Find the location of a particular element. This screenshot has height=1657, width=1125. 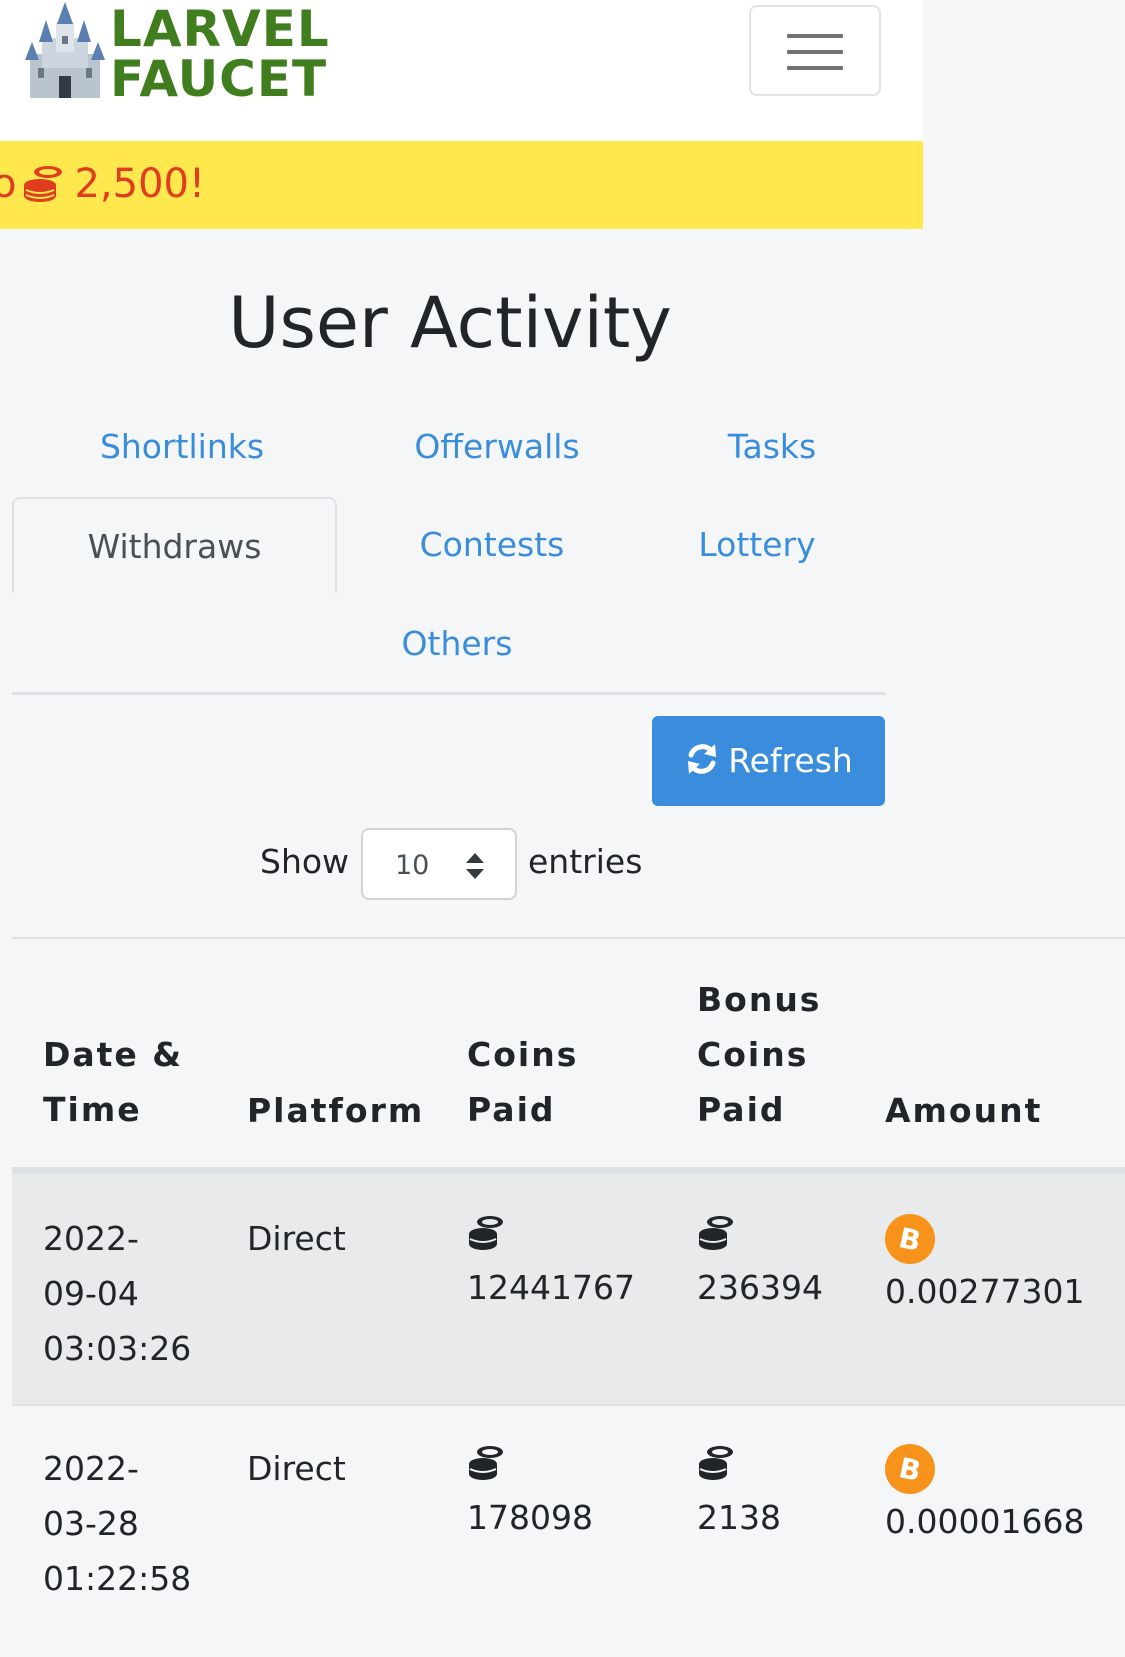

site-logo: LARVEL FAUCET is located at coordinates (176, 54).